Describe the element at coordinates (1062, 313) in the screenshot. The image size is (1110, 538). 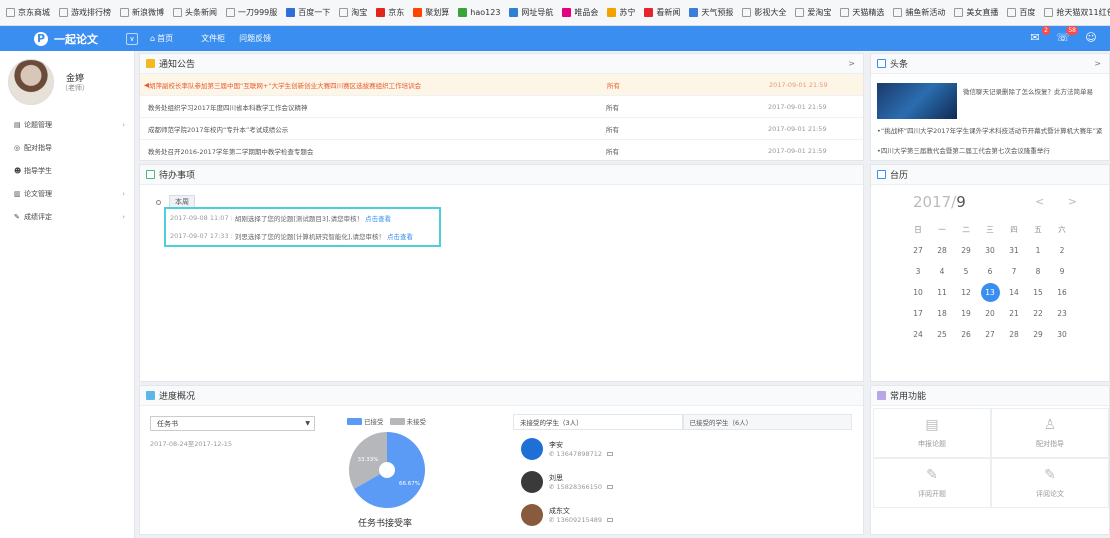
I see `calendar-day: 23` at that location.